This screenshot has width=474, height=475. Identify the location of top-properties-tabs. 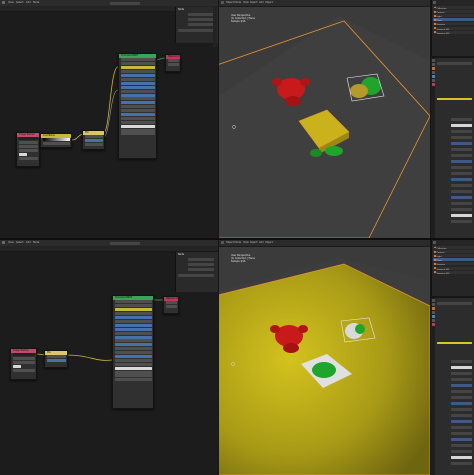
(433, 148).